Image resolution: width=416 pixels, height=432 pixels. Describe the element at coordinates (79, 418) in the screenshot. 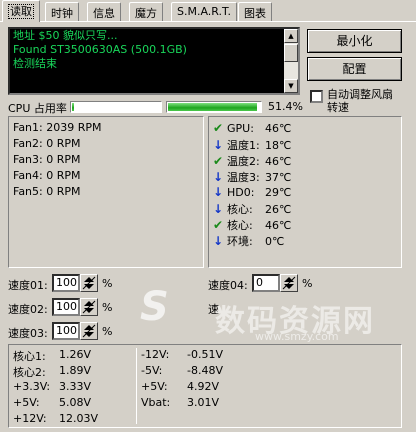

I see `voltage-value: 12.03V` at that location.